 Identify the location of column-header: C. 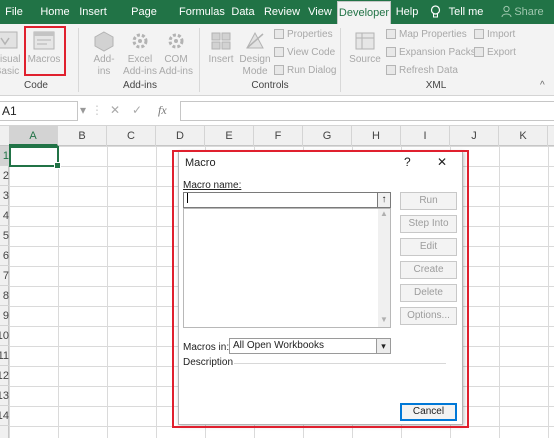
(131, 136).